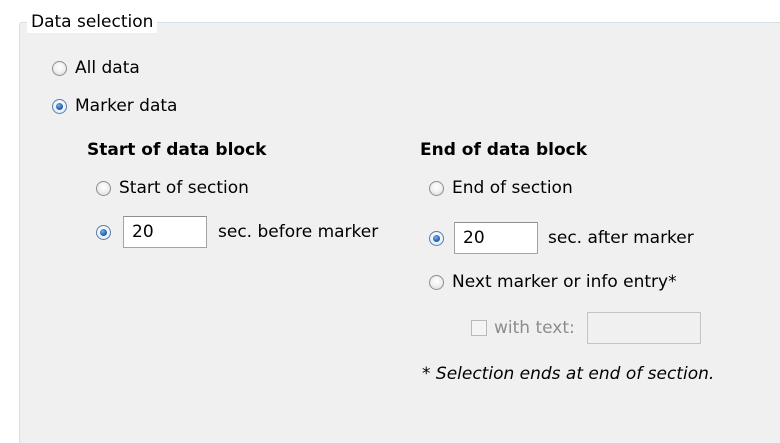  I want to click on next-marker-option: Next marker or info entry*, so click(553, 282).